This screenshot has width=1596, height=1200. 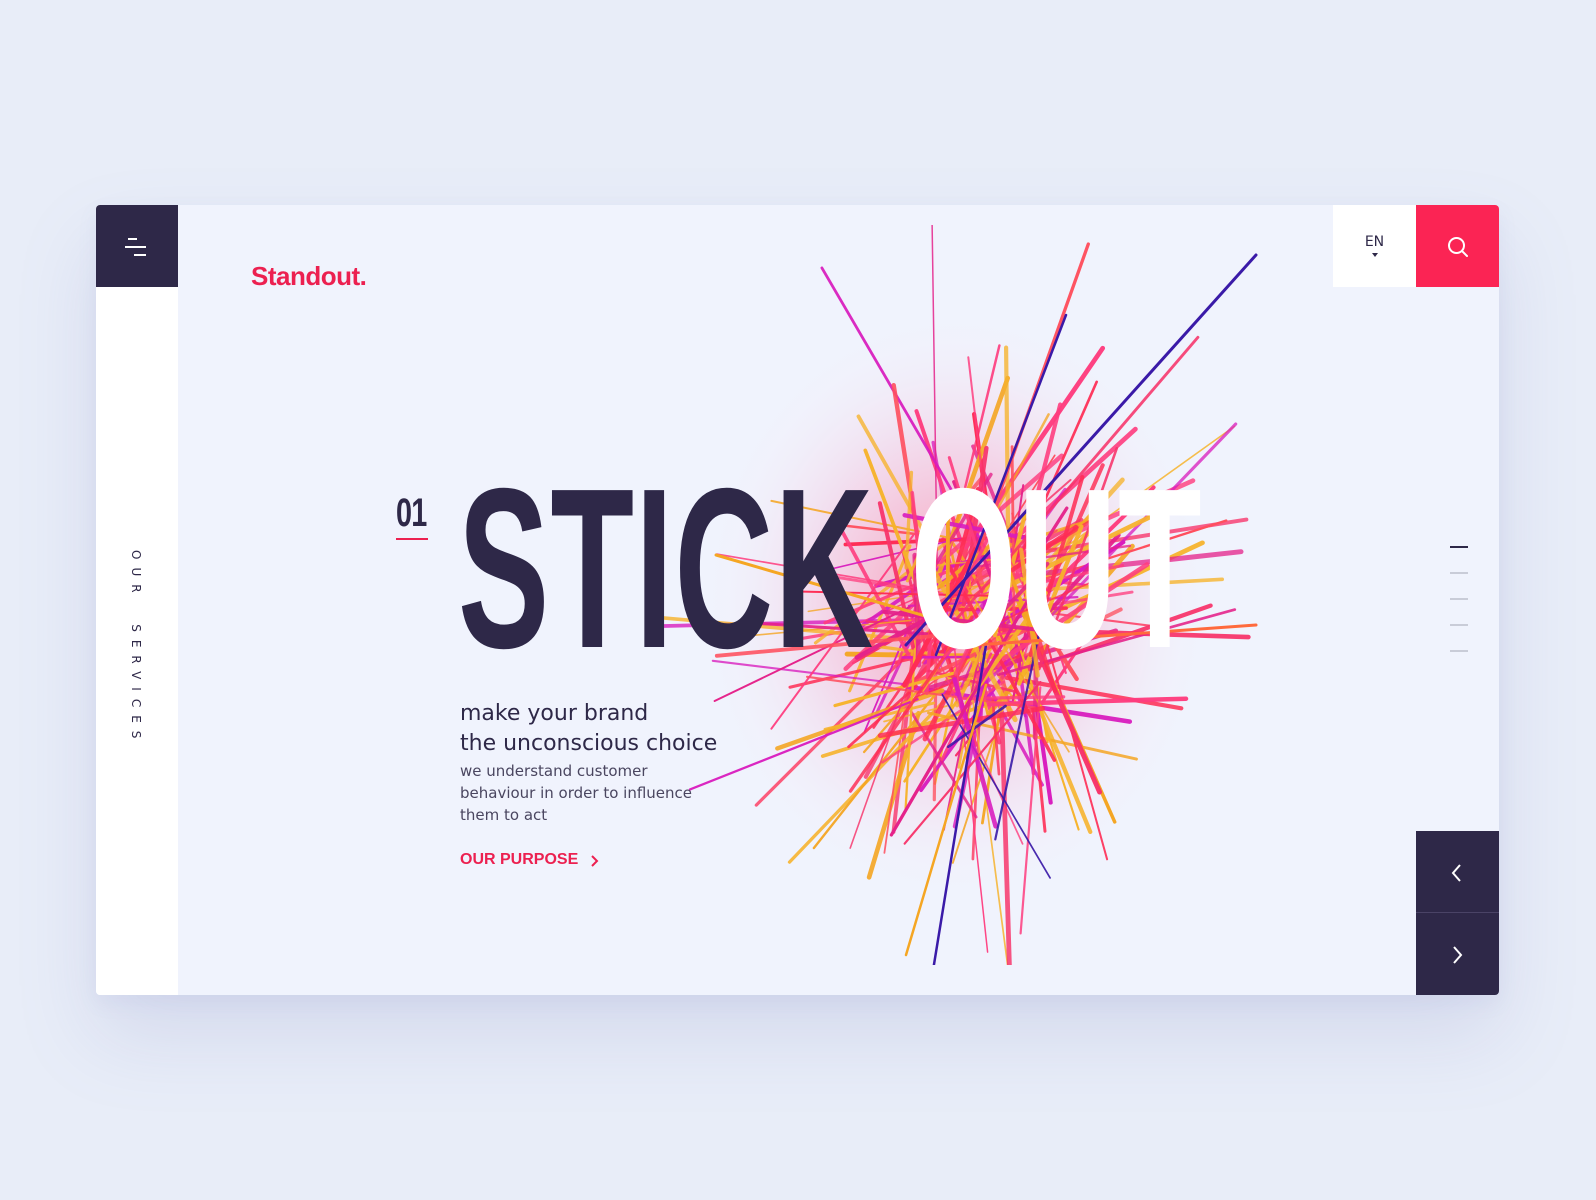 What do you see at coordinates (576, 793) in the screenshot?
I see `description-line-2: behaviour in order to influence` at bounding box center [576, 793].